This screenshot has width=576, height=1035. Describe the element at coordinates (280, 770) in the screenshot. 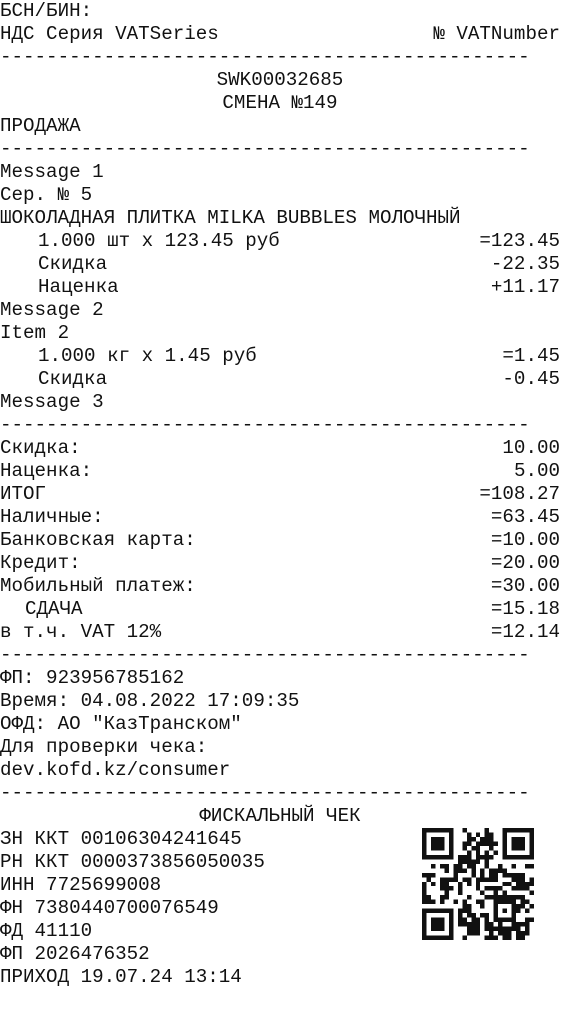

I see `check-url: dev.kofd.kz/consumer` at that location.